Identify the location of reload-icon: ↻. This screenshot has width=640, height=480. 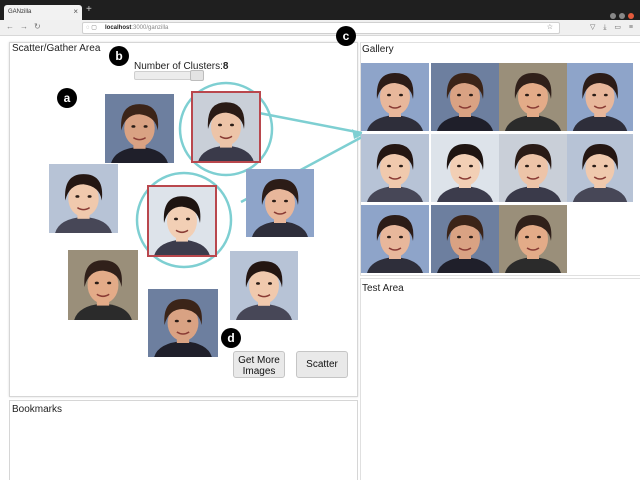
(37, 26).